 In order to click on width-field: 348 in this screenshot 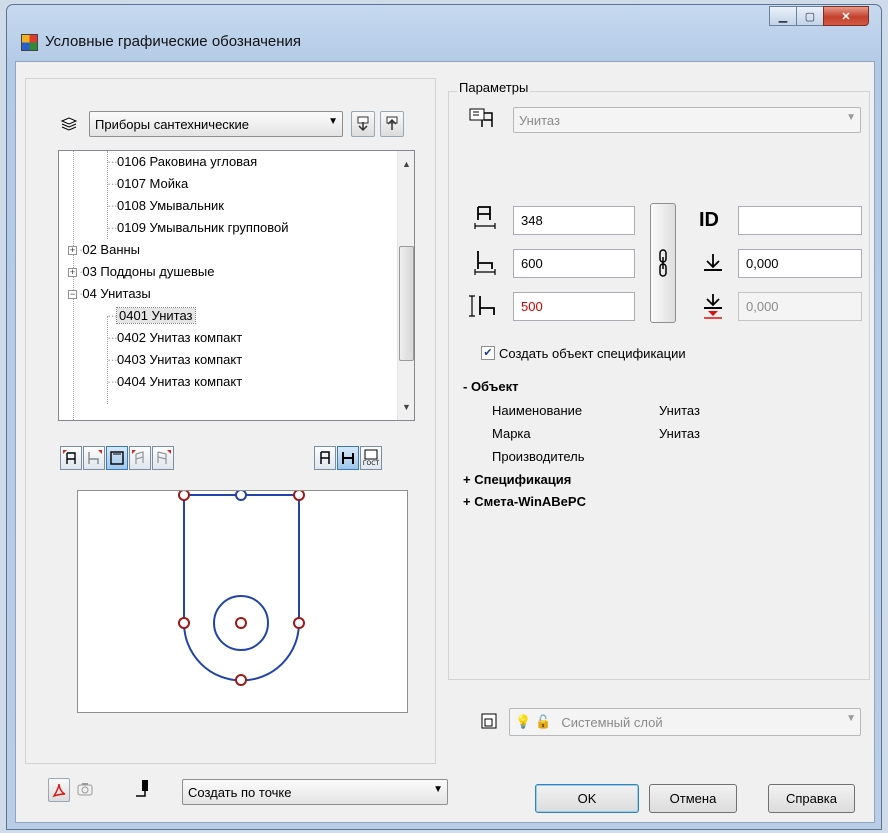, I will do `click(574, 220)`.